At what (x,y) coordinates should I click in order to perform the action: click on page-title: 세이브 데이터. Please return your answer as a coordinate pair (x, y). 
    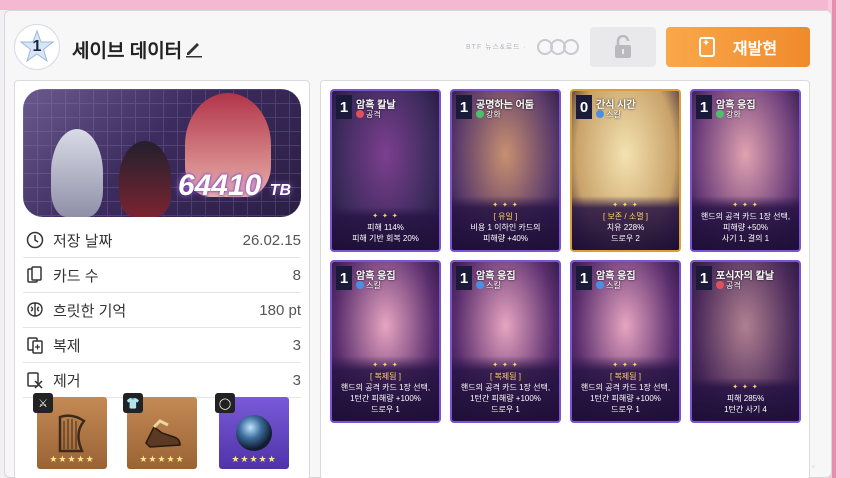
    Looking at the image, I should click on (127, 51).